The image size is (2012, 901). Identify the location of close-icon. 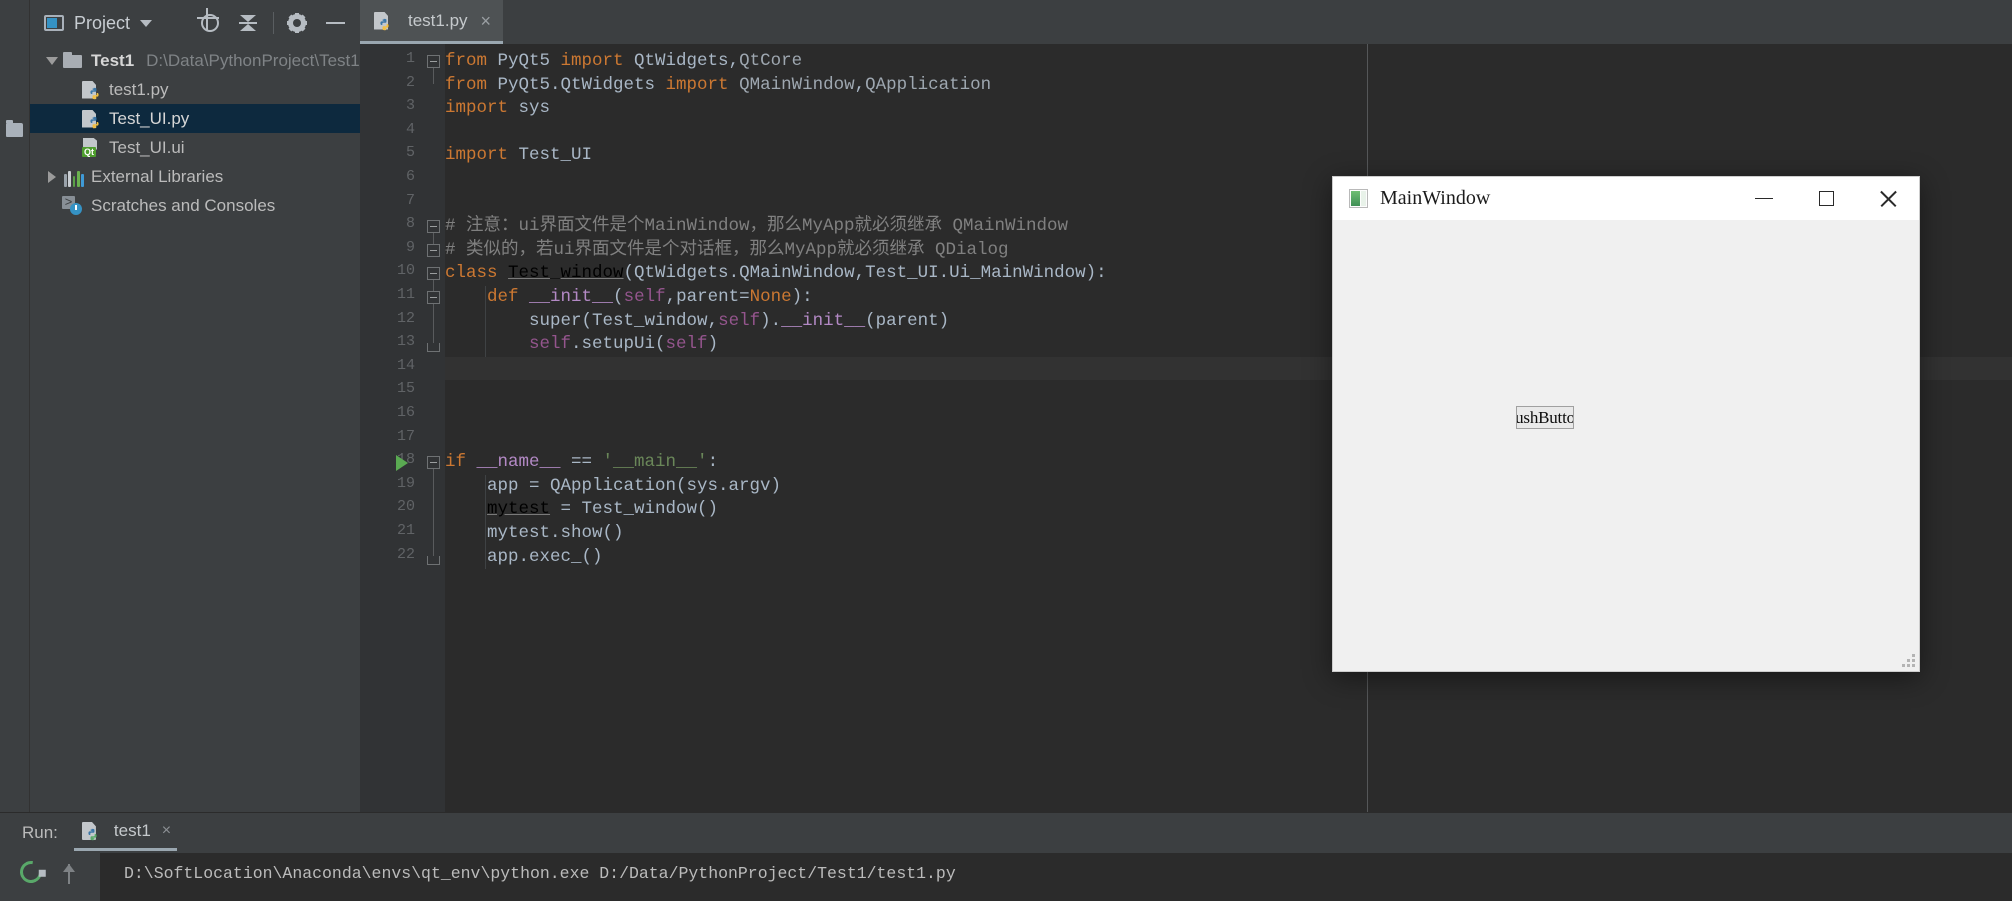
(1888, 199).